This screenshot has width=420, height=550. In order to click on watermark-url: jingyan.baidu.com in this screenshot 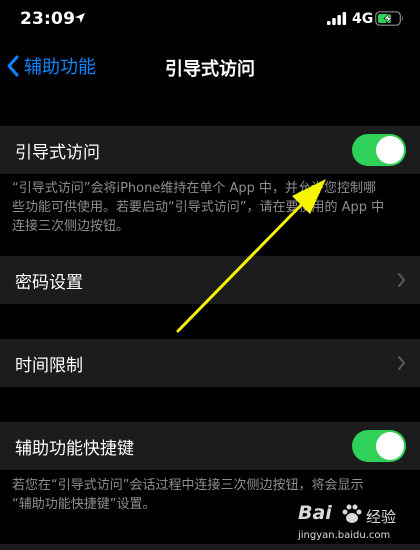, I will do `click(344, 535)`.